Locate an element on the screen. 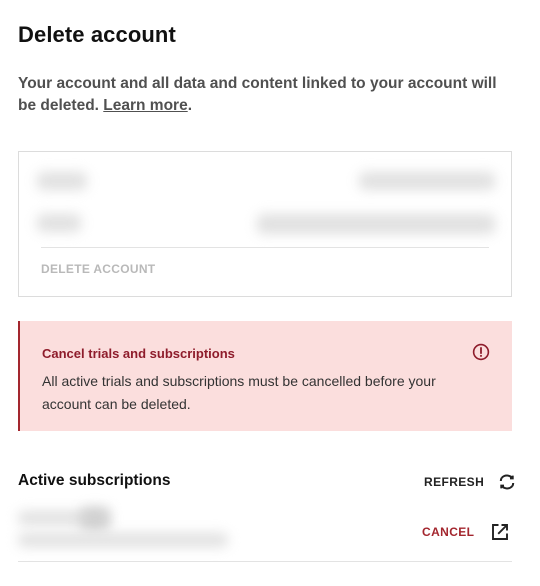 The height and width of the screenshot is (586, 540). subscription-row: CANCEL is located at coordinates (265, 533).